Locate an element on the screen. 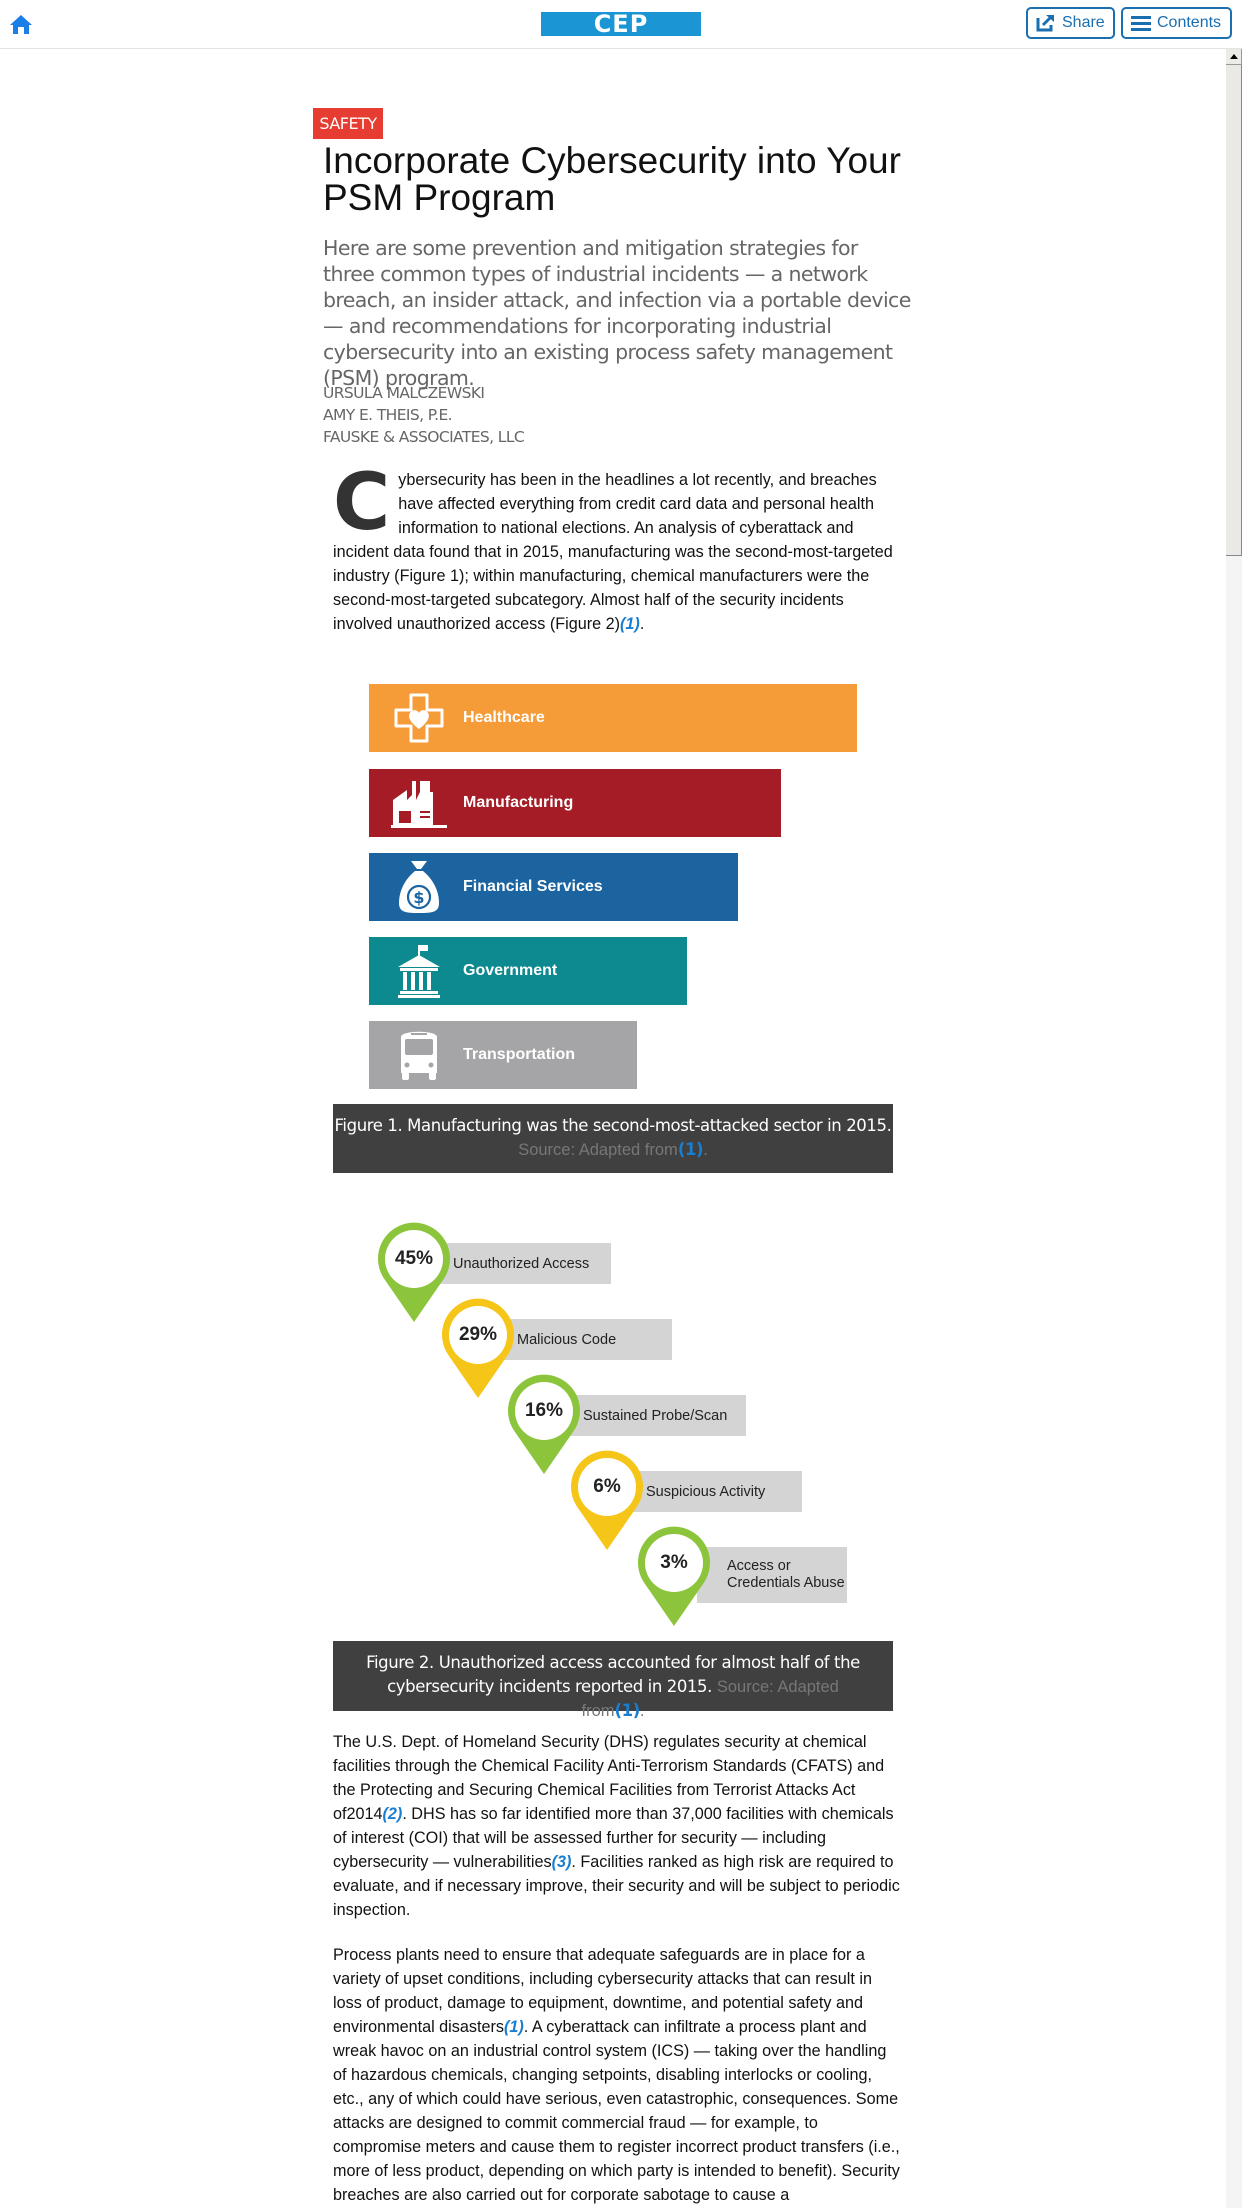 This screenshot has width=1242, height=2208. bar-manufacturing: Manufacturing is located at coordinates (575, 803).